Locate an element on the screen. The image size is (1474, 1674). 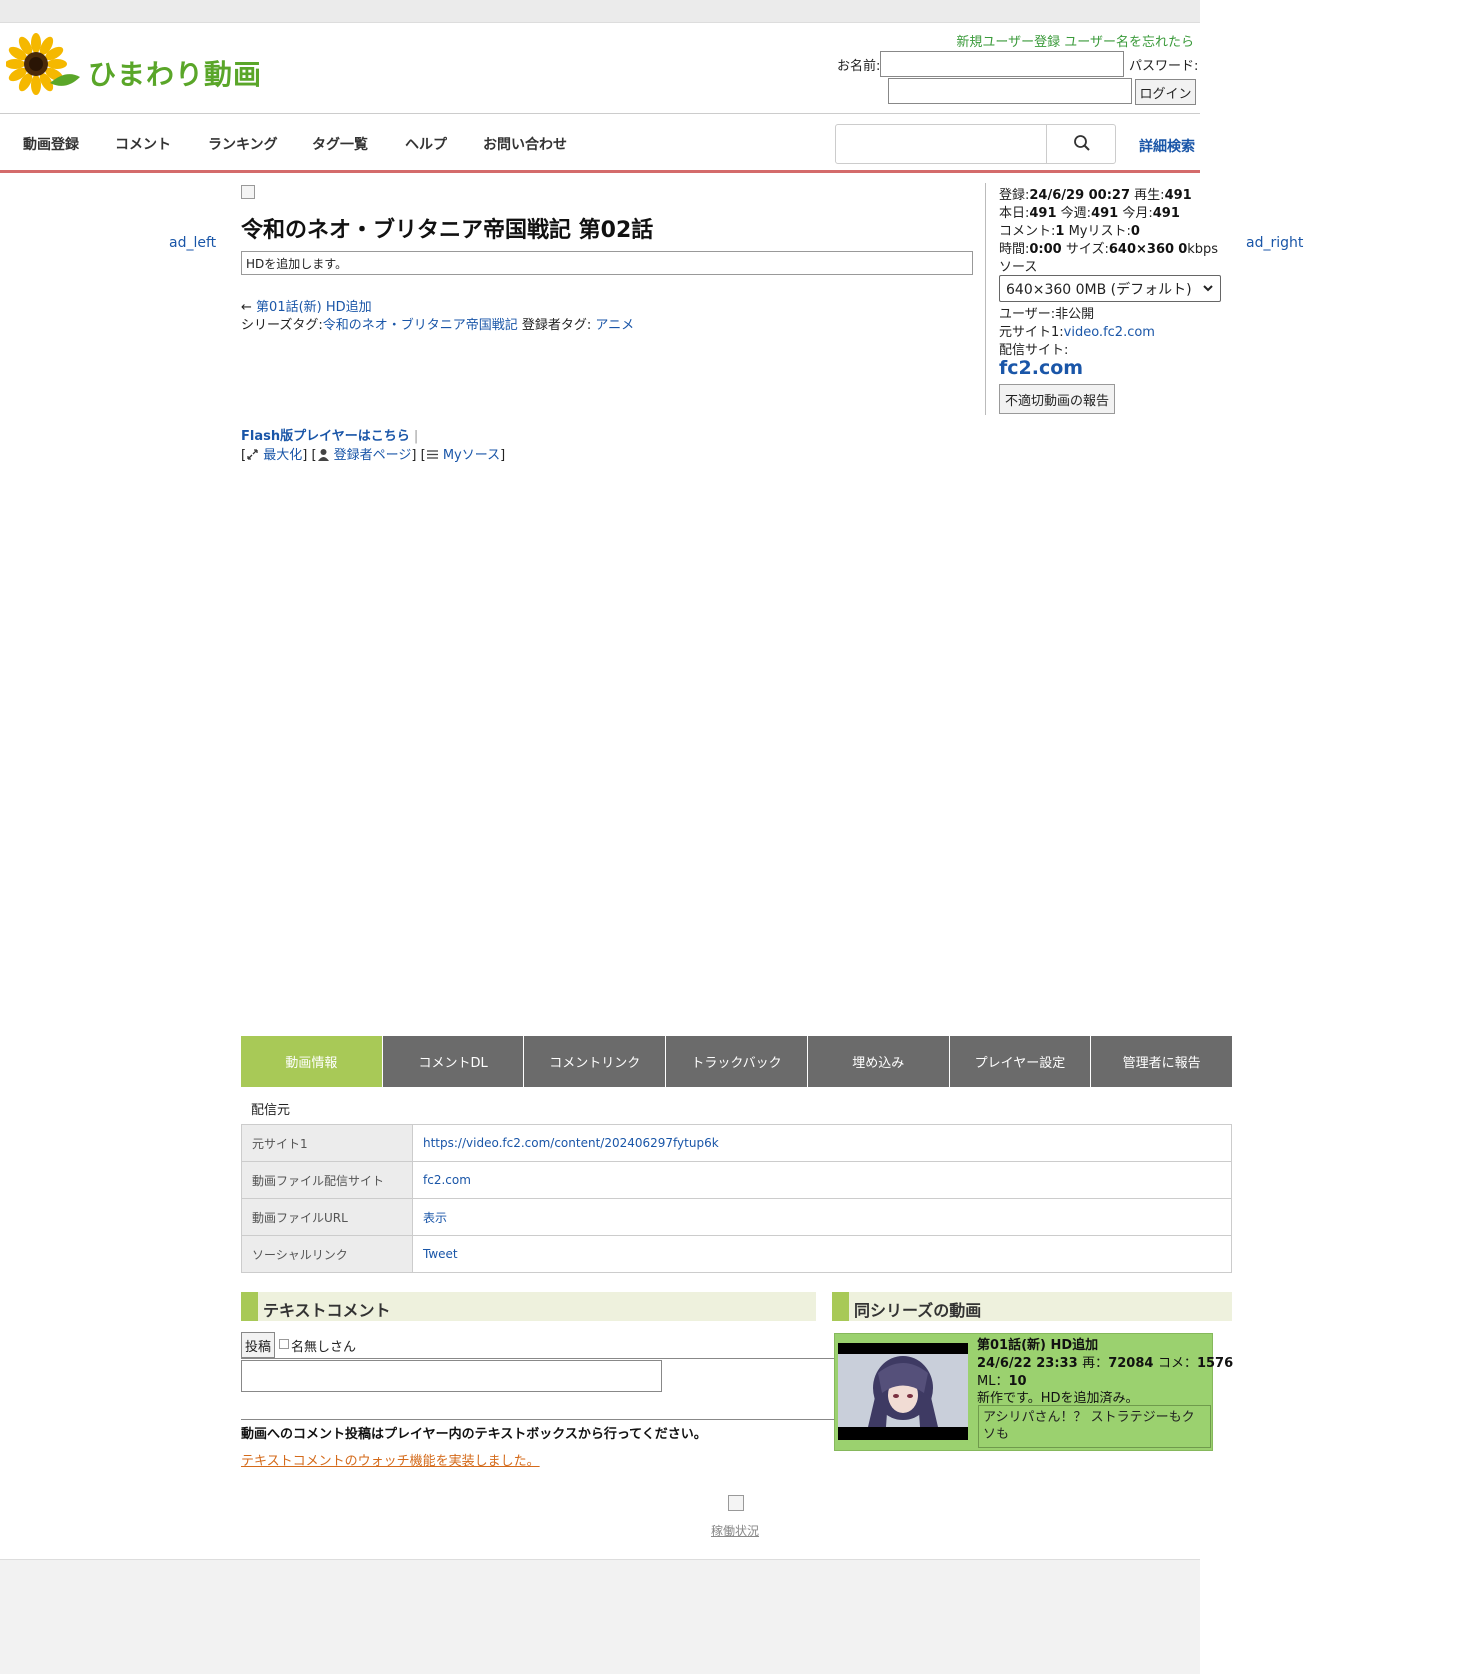
anonymous-label: 名無しさん is located at coordinates (324, 1347).